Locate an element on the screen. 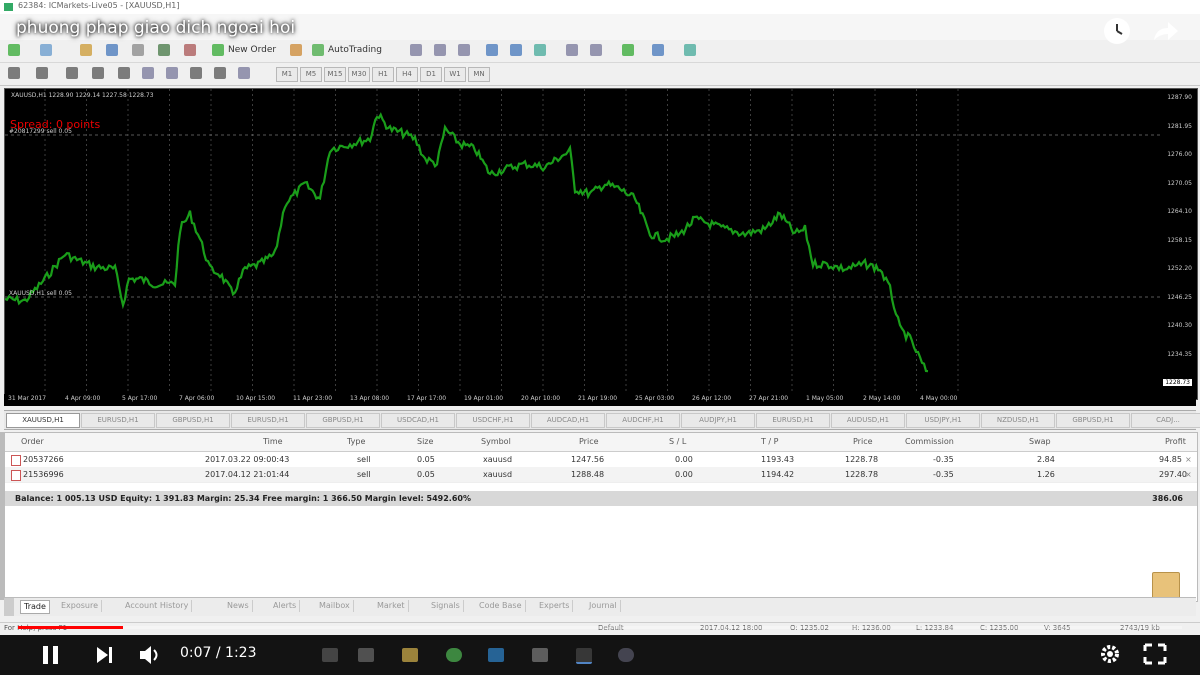 The image size is (1200, 675). settings-gear-icon is located at coordinates (1110, 655).